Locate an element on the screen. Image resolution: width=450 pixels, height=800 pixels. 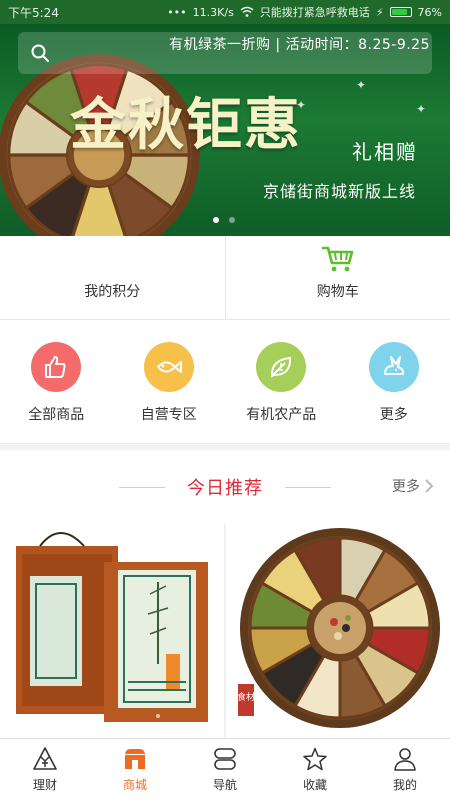
tab-label: 我的 is located at coordinates (404, 785).